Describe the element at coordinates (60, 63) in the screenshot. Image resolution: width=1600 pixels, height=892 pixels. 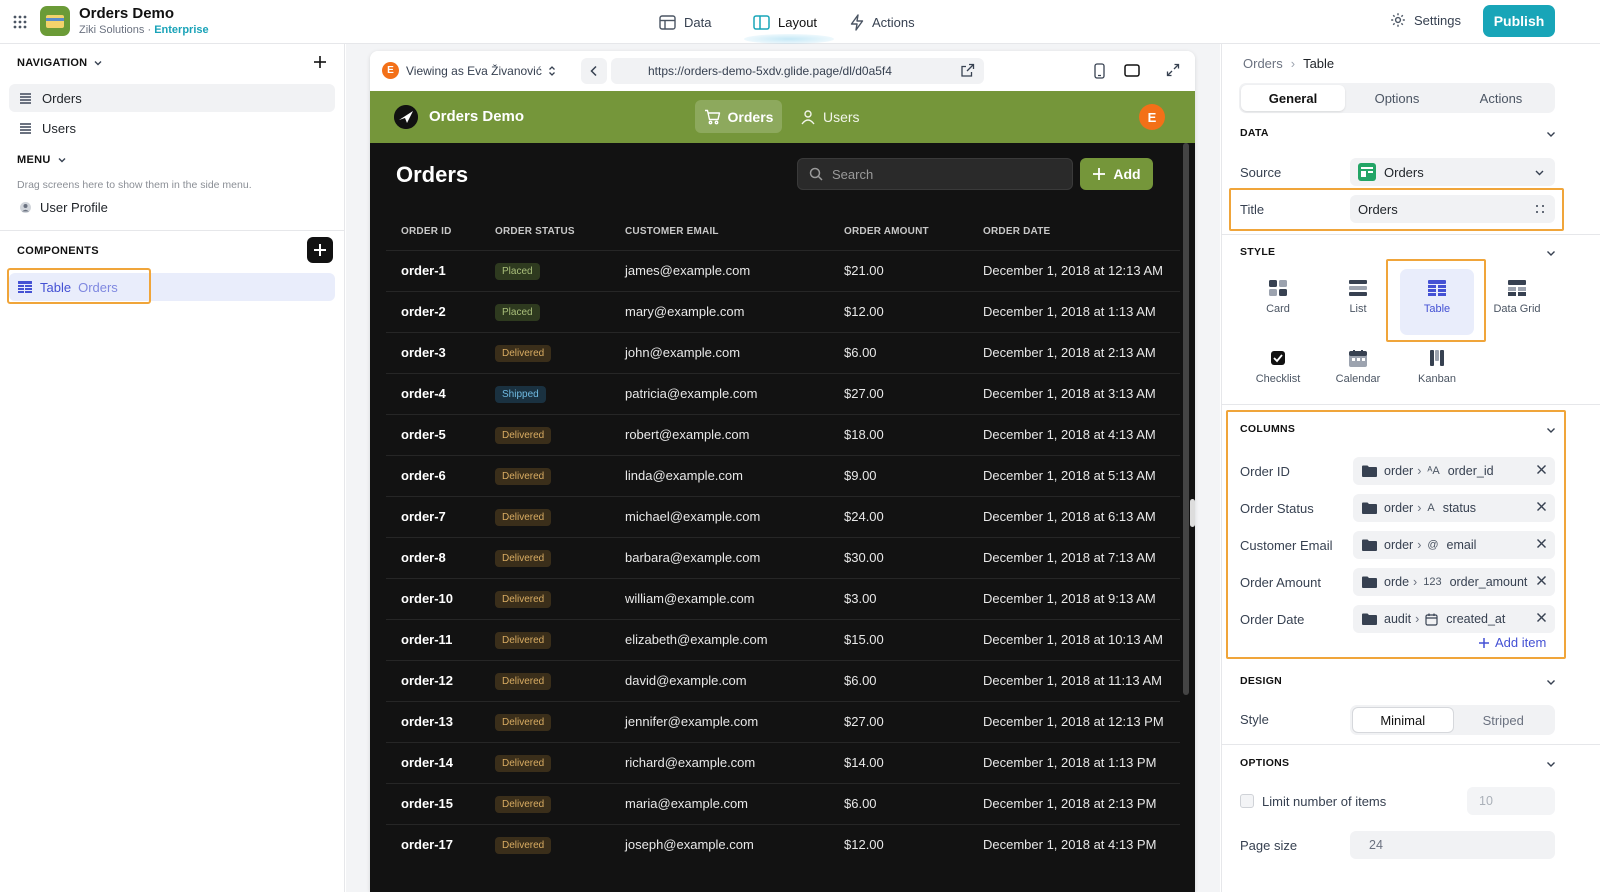
I see `navigation-section-title: NAVIGATION` at that location.